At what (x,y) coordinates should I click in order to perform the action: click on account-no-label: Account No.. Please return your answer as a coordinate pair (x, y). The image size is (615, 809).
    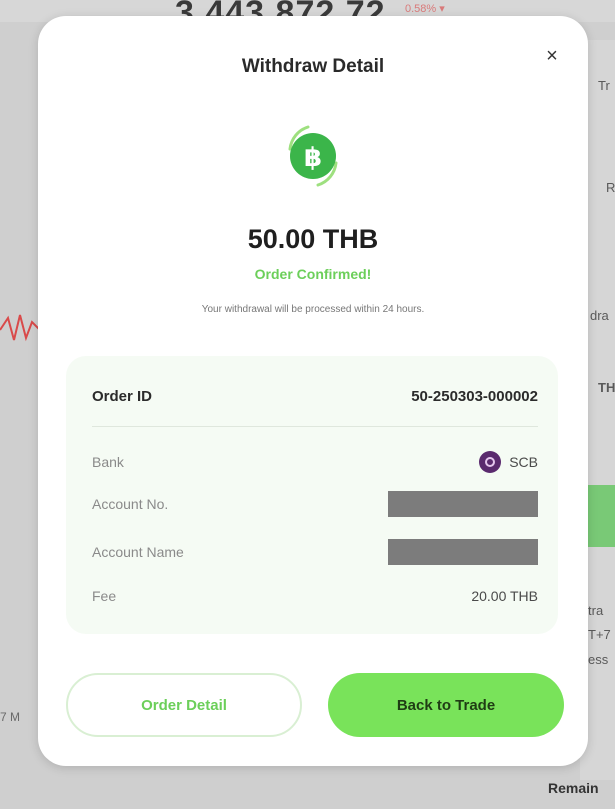
    Looking at the image, I should click on (130, 504).